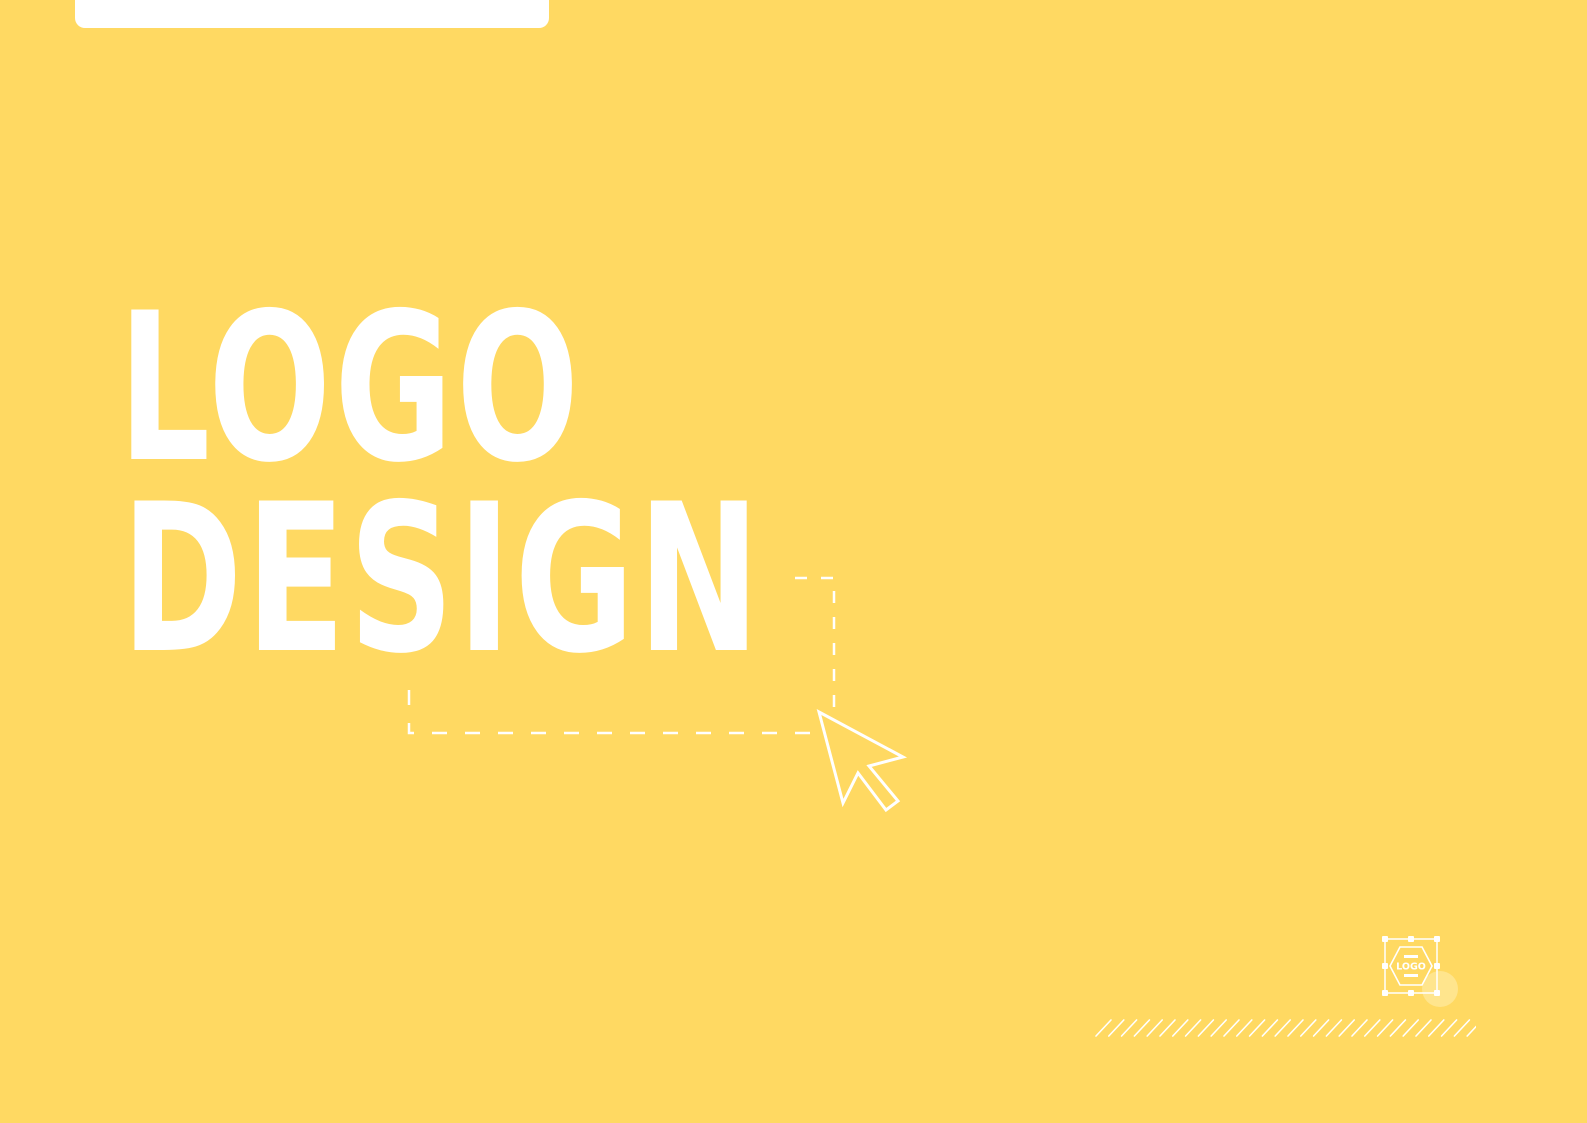  Describe the element at coordinates (621, 655) in the screenshot. I see `dashed-connector` at that location.